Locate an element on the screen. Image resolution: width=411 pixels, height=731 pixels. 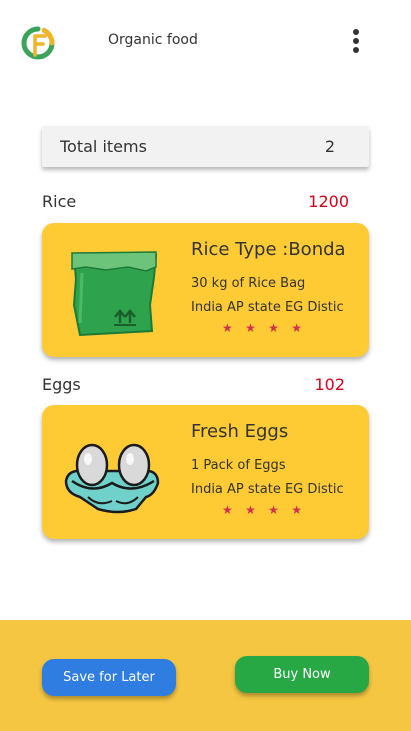
save-for-later-button: Save for Later is located at coordinates (109, 677).